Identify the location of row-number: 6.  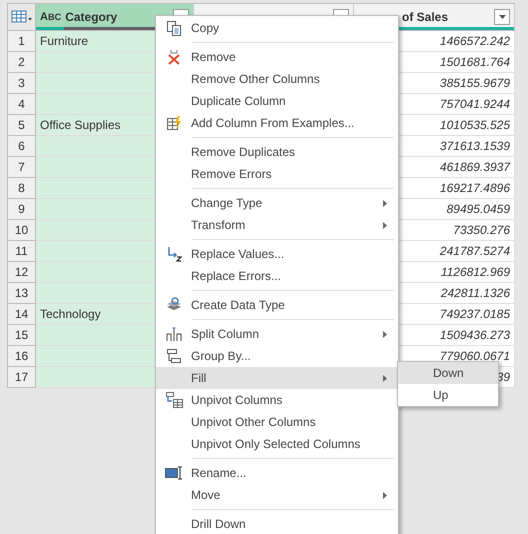
(22, 146).